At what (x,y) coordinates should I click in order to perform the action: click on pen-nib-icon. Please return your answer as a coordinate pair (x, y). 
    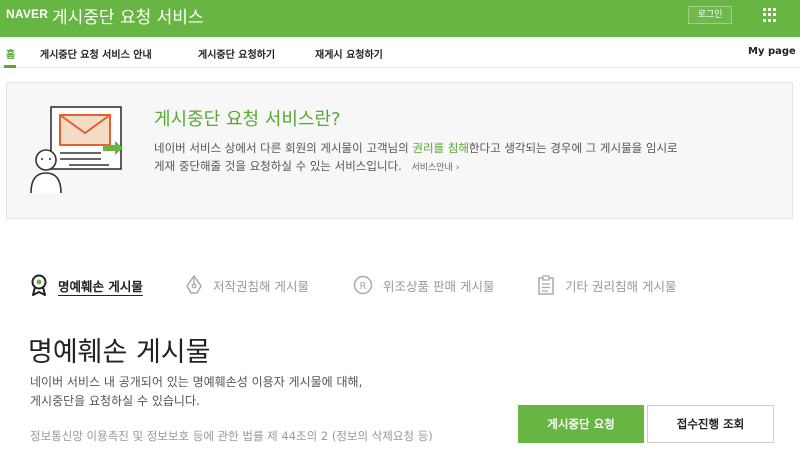
    Looking at the image, I should click on (194, 284).